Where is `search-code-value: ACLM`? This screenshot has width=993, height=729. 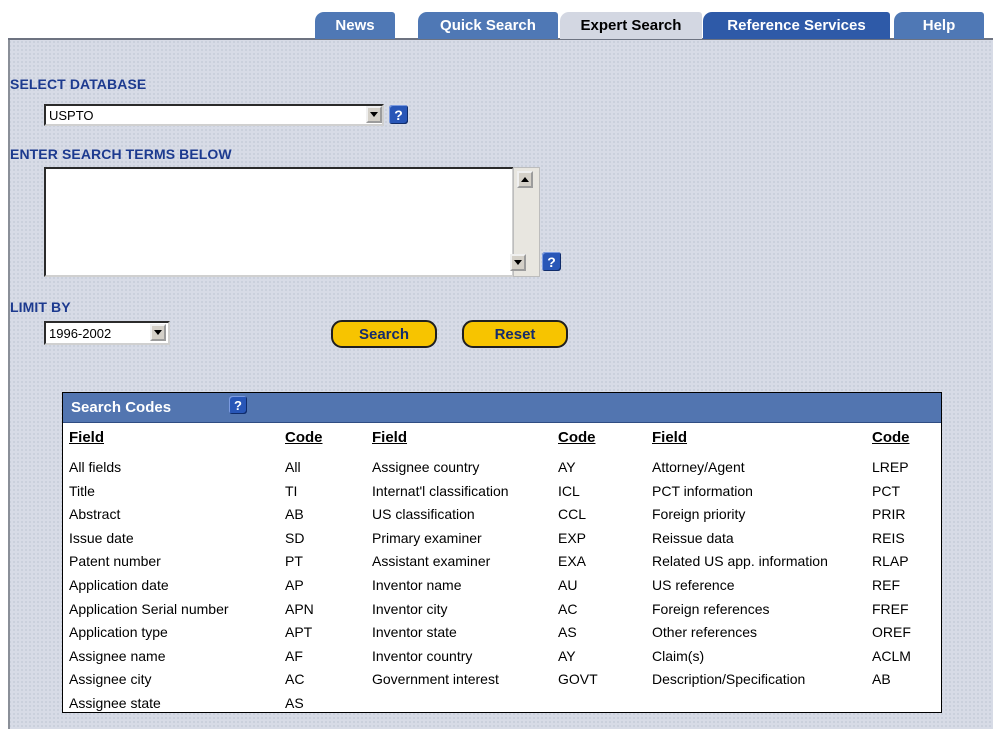 search-code-value: ACLM is located at coordinates (891, 655).